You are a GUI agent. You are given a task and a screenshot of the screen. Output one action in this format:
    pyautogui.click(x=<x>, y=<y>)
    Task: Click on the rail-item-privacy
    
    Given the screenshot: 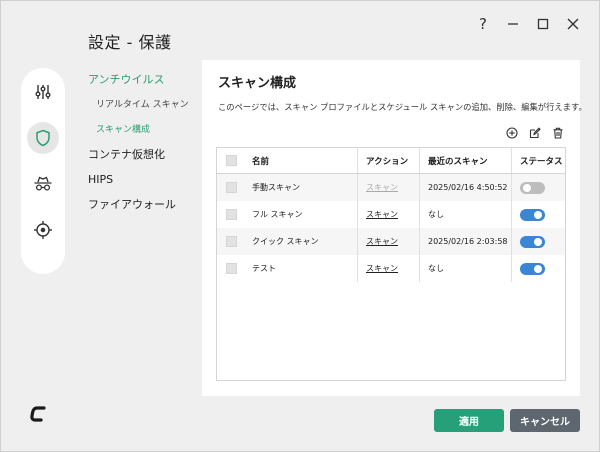 What is the action you would take?
    pyautogui.click(x=43, y=184)
    